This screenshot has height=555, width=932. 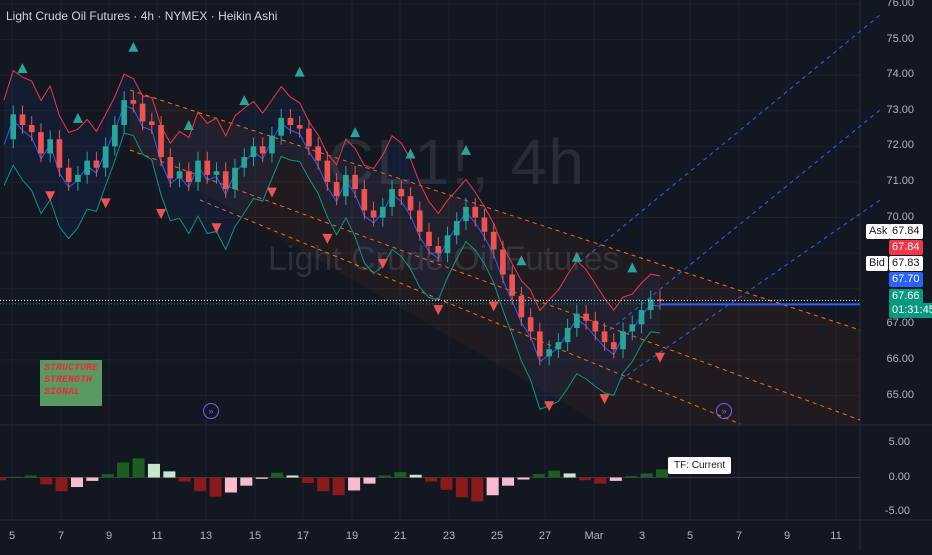 What do you see at coordinates (68, 380) in the screenshot?
I see `legend-line-strength: STRENGTH` at bounding box center [68, 380].